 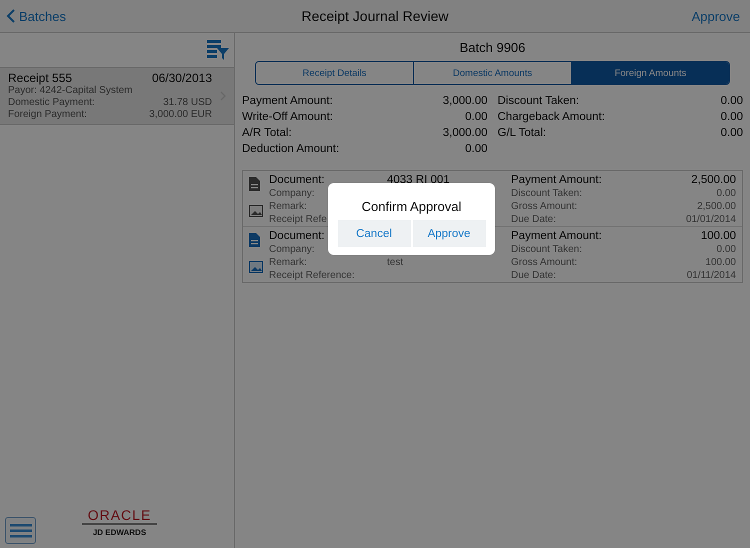 I want to click on logo-brand: ORACLE, so click(x=119, y=516).